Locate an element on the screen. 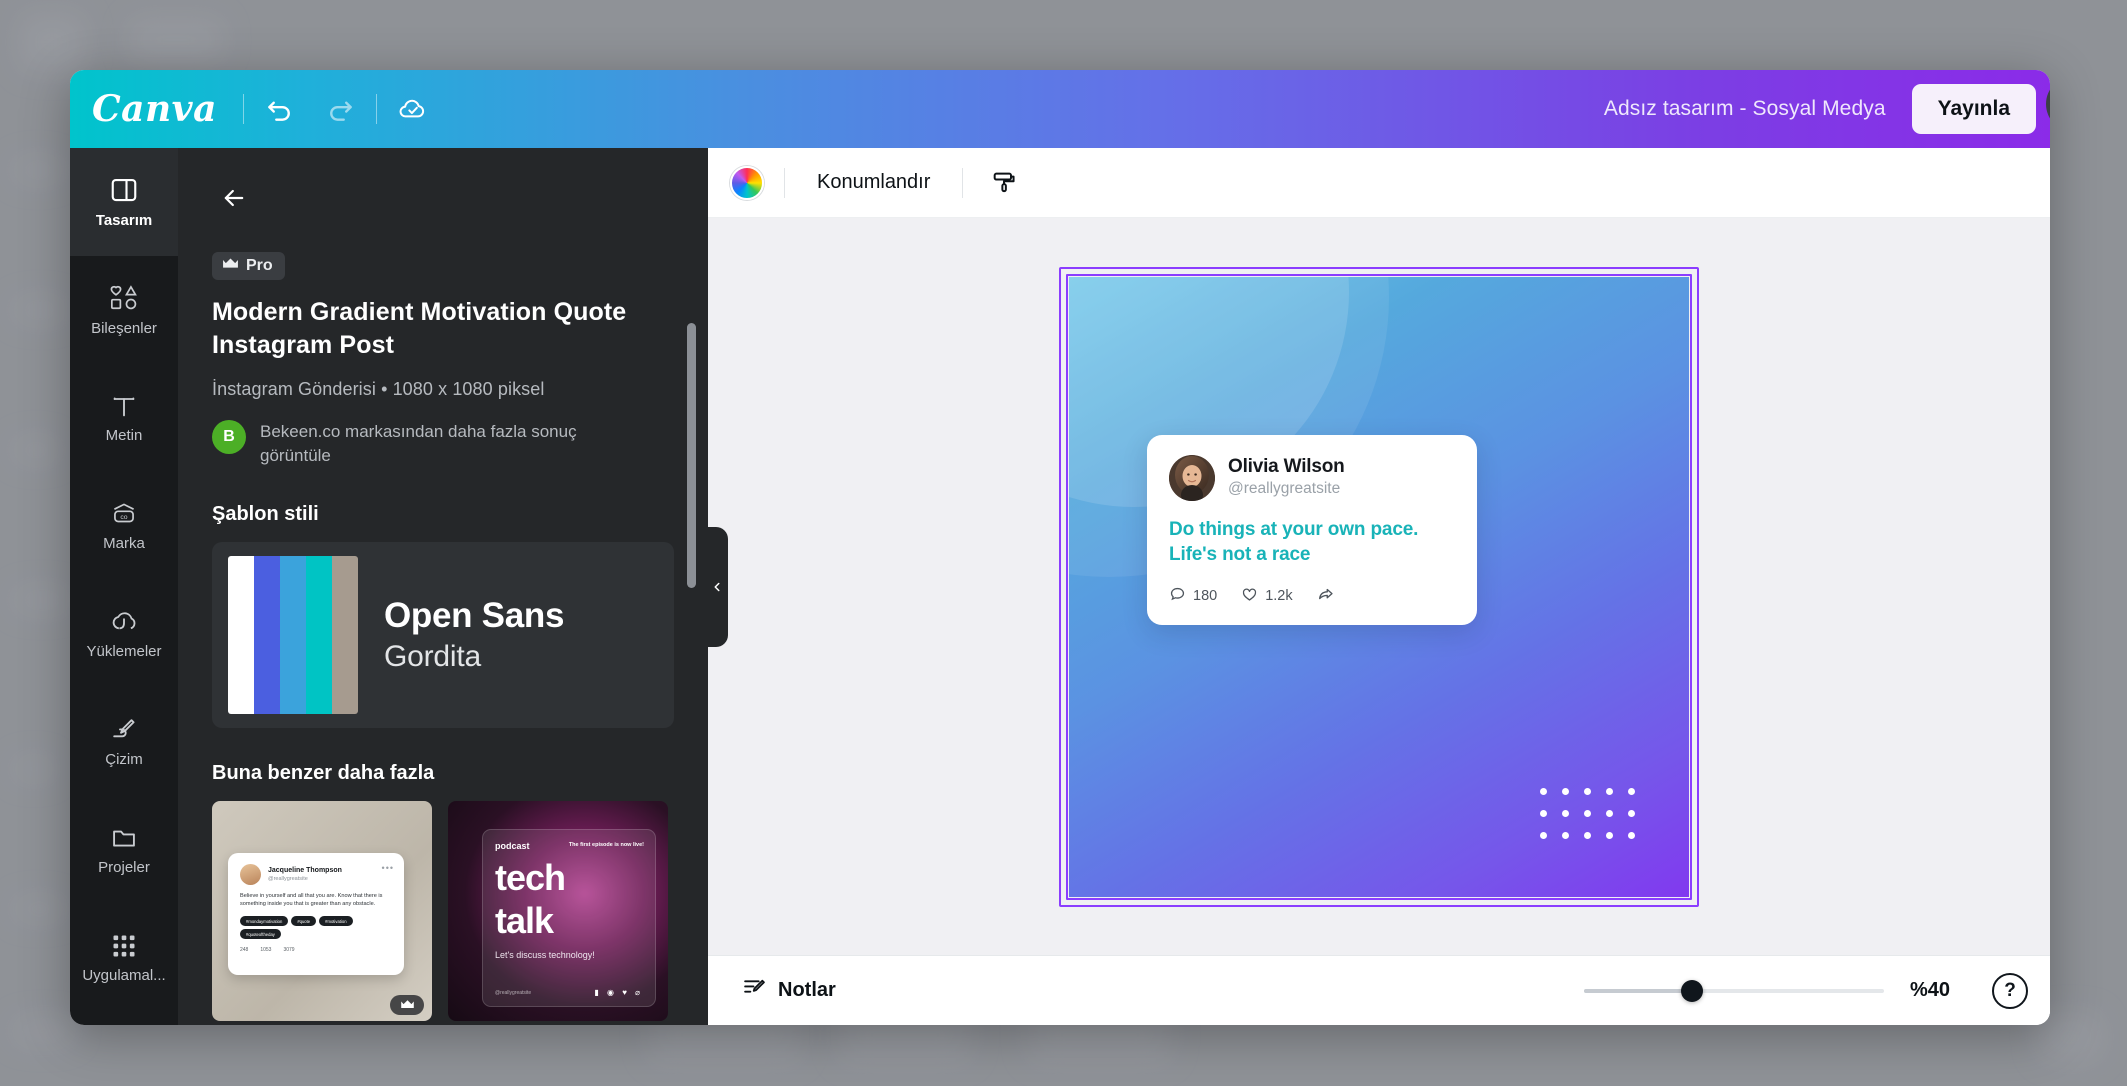  template-style-card: Open Sans Gordita is located at coordinates (443, 634).